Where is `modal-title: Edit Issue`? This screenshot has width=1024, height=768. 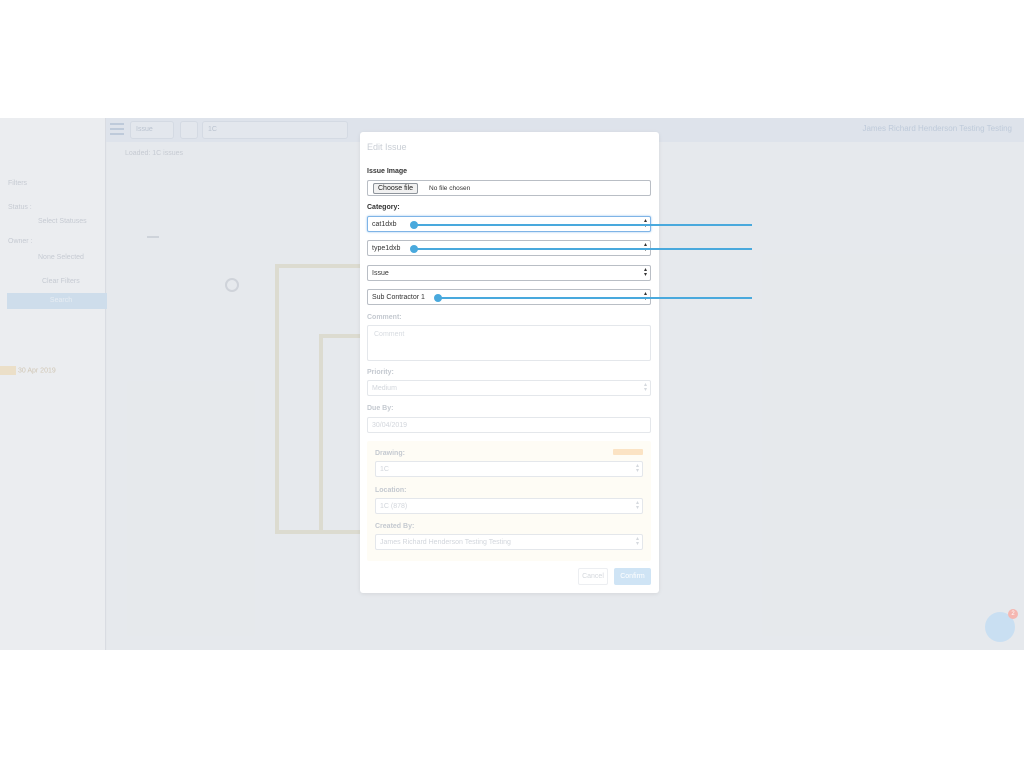 modal-title: Edit Issue is located at coordinates (387, 147).